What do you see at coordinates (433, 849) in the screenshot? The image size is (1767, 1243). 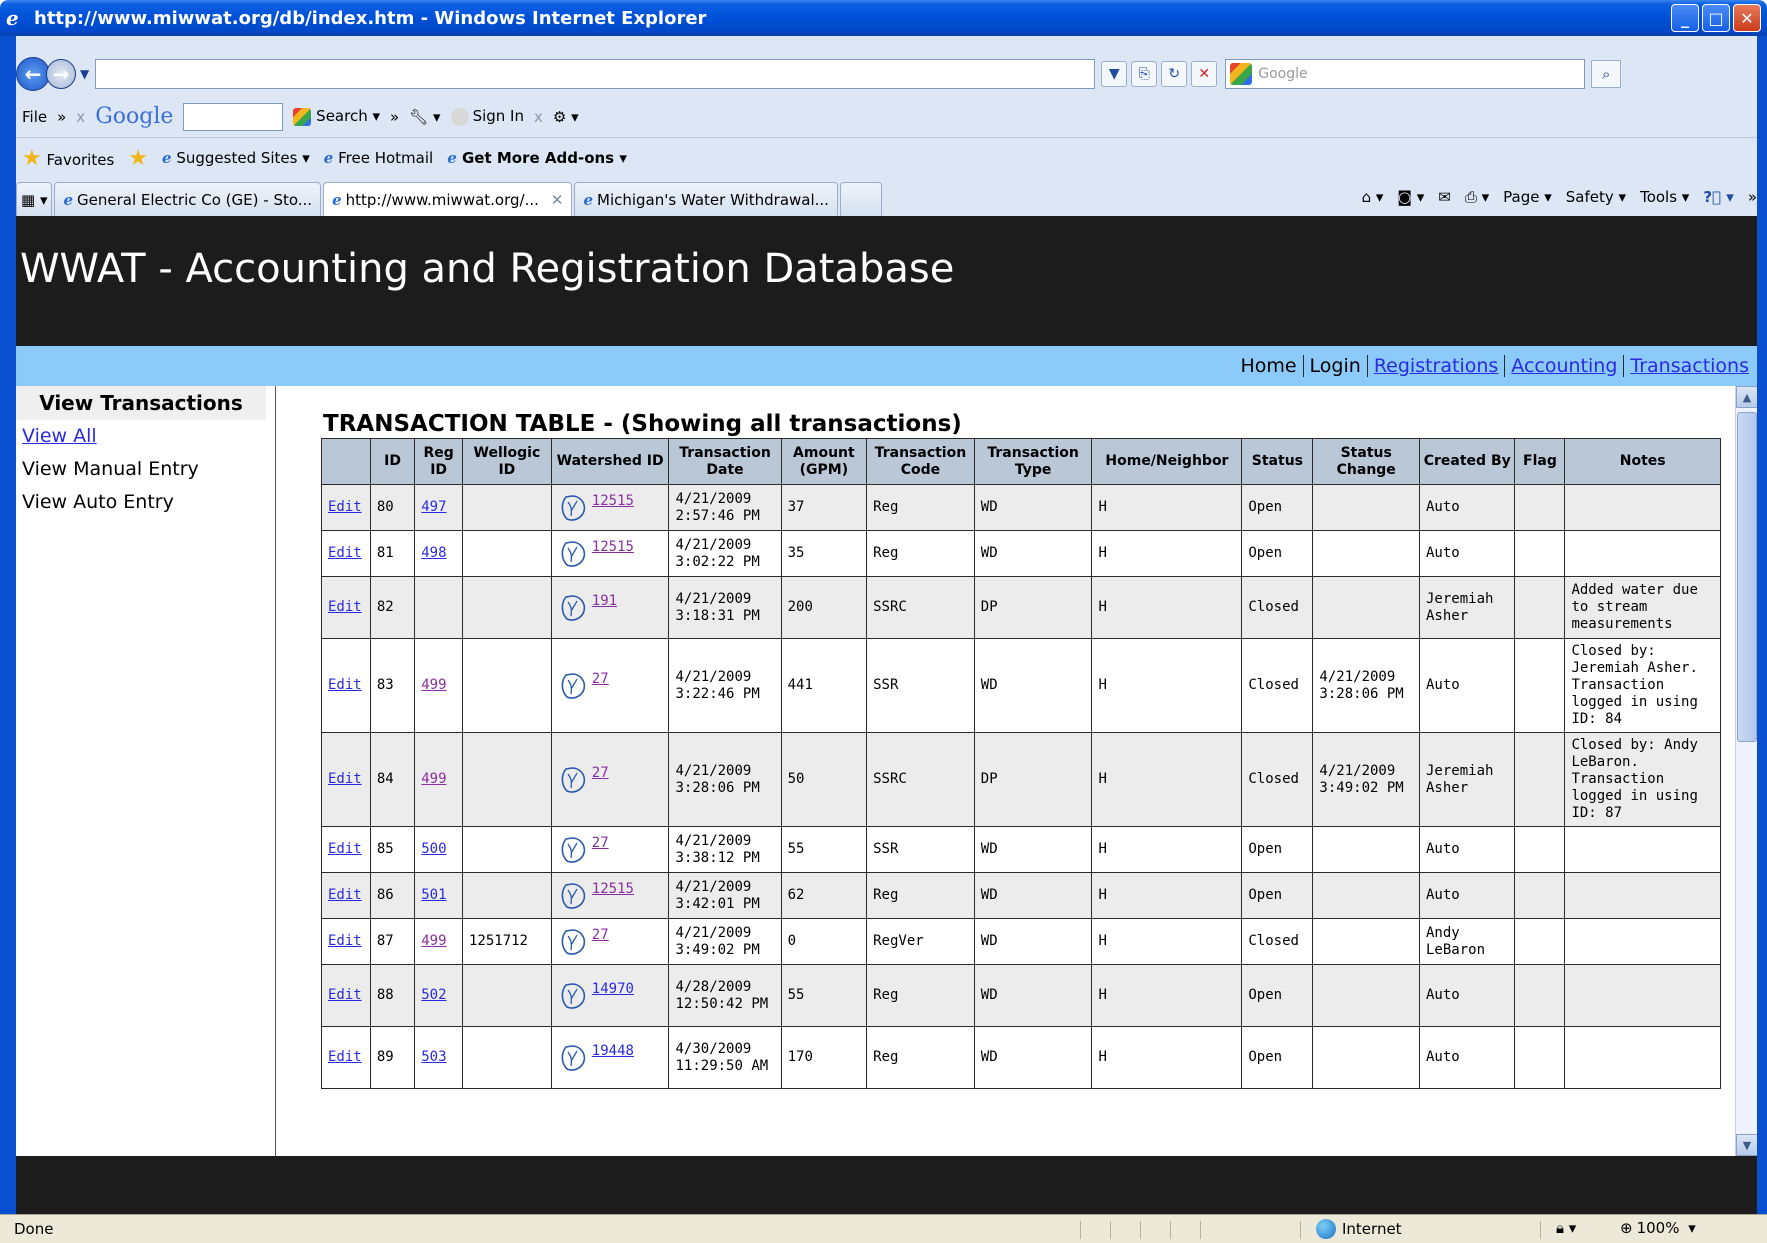 I see `reg-id-link: 500` at bounding box center [433, 849].